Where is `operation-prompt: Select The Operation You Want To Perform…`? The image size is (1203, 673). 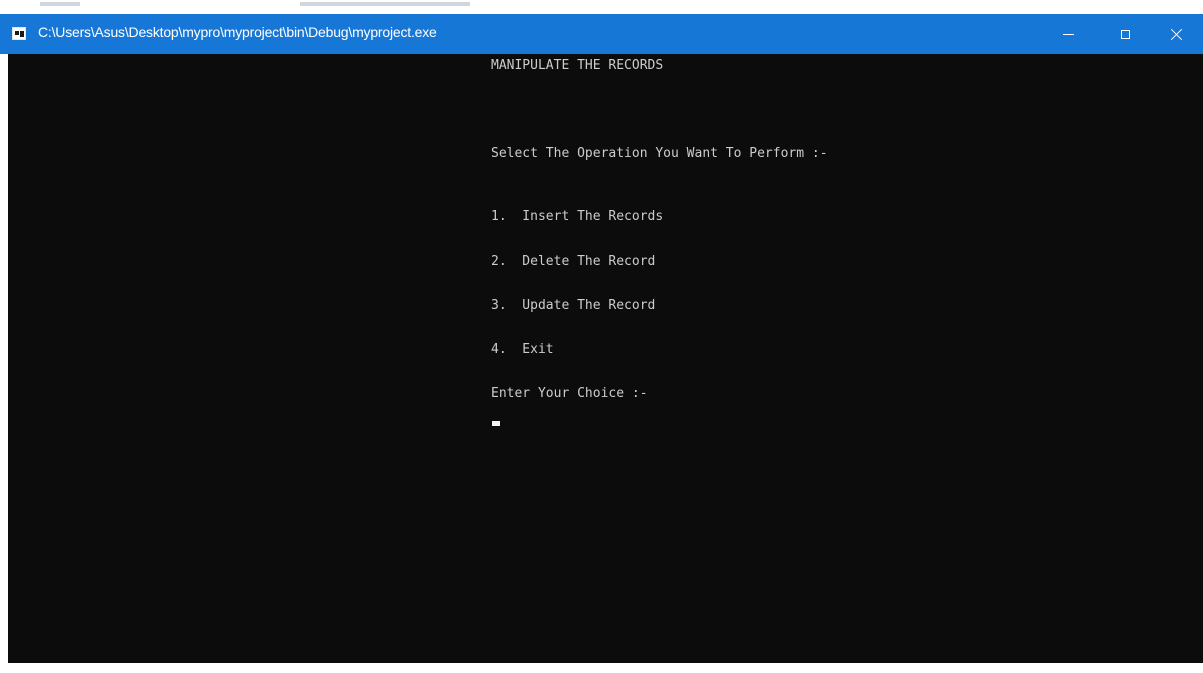
operation-prompt: Select The Operation You Want To Perform… is located at coordinates (659, 153).